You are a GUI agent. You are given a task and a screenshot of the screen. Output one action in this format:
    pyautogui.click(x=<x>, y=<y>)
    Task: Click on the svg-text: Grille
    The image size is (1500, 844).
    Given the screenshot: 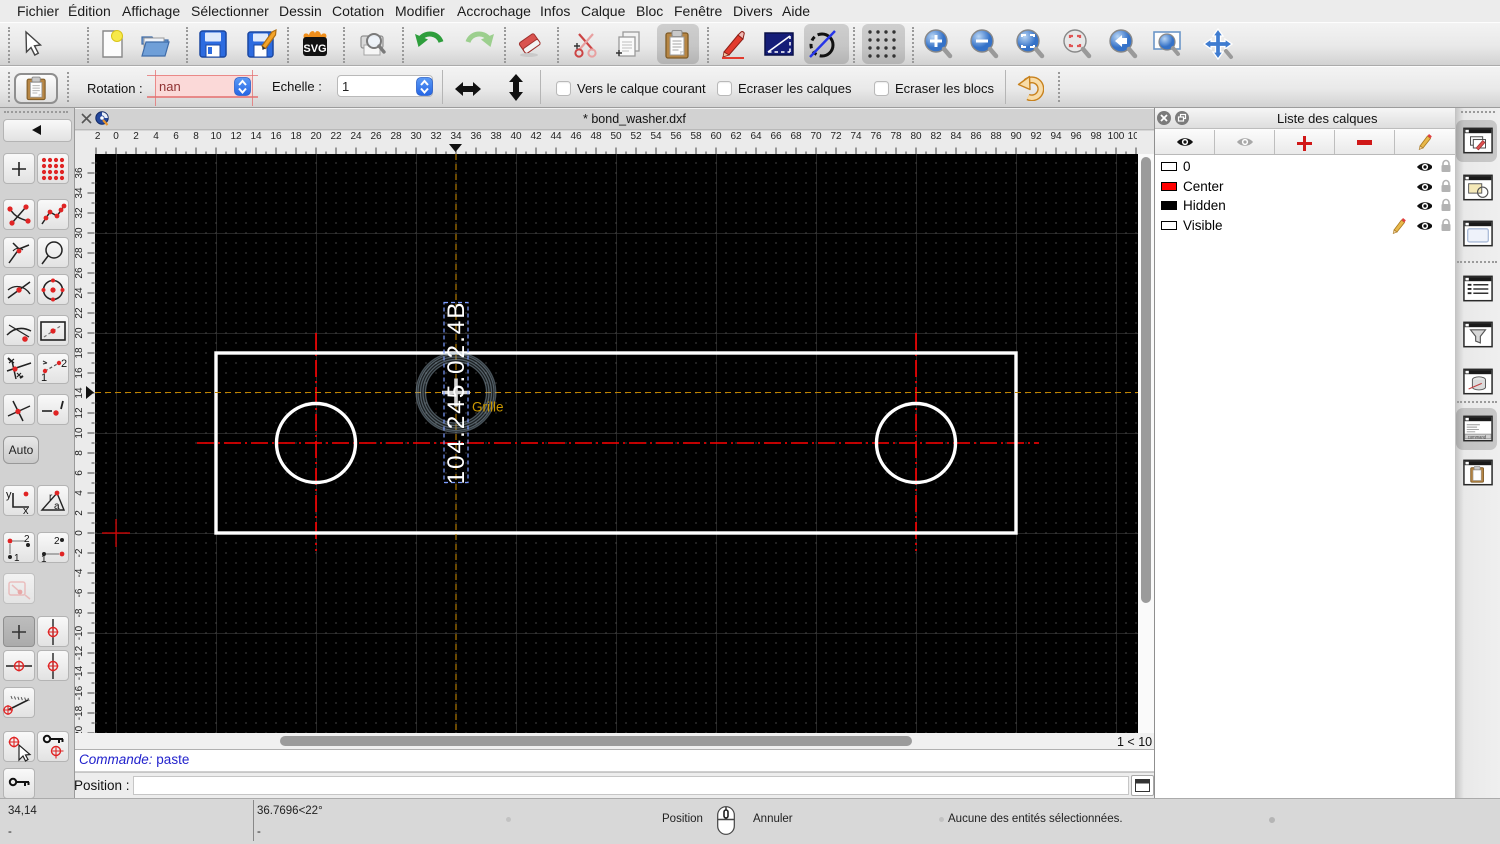 What is the action you would take?
    pyautogui.click(x=488, y=407)
    